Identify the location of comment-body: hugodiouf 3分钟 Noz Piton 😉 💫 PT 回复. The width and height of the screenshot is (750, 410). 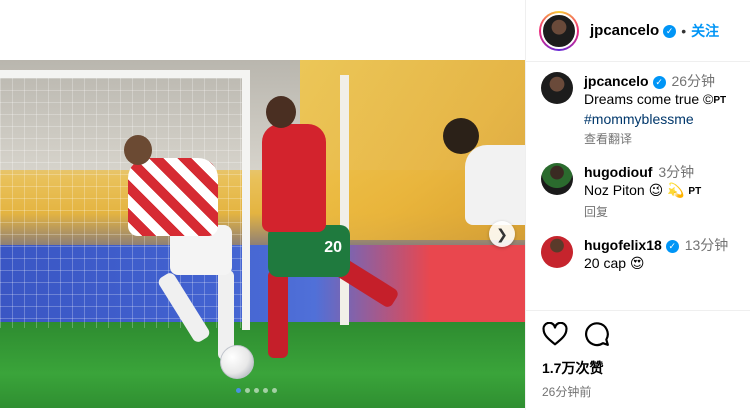
(642, 192).